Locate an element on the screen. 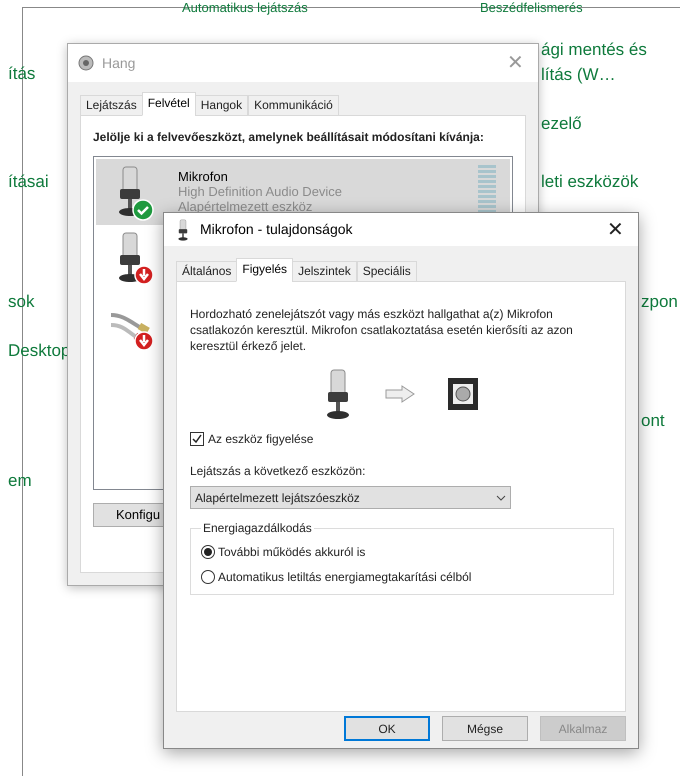 The height and width of the screenshot is (776, 680). control-panel-link: ági mentés és is located at coordinates (594, 50).